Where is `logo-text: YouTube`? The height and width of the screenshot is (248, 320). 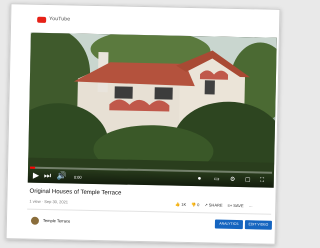 logo-text: YouTube is located at coordinates (60, 19).